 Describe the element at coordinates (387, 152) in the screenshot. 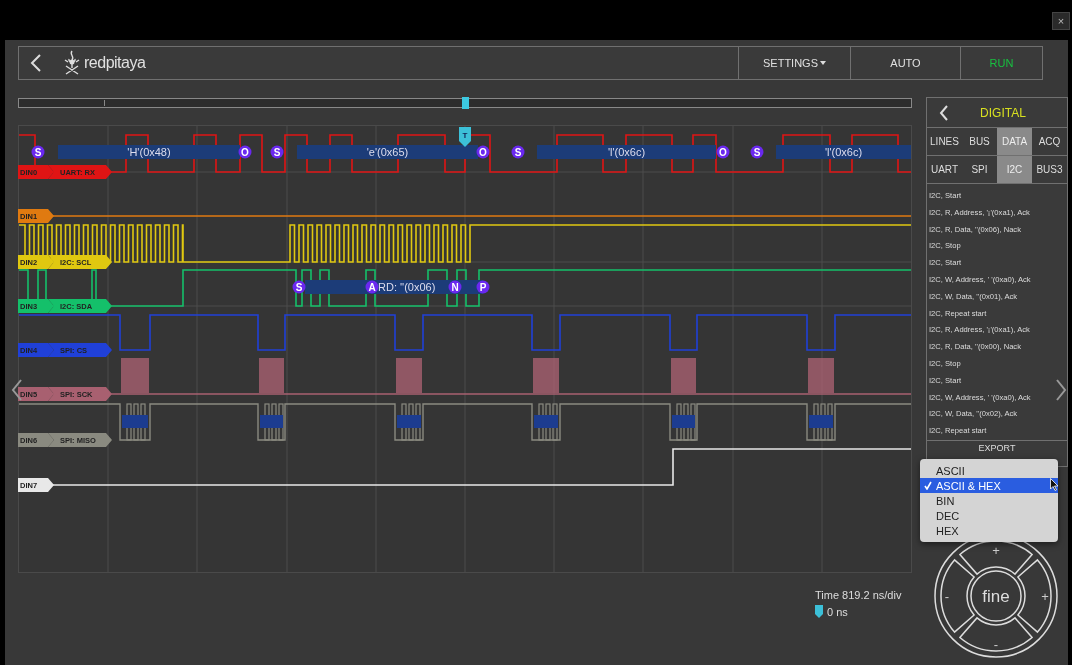

I see `decoded-byte: 'e'(0x65)` at that location.